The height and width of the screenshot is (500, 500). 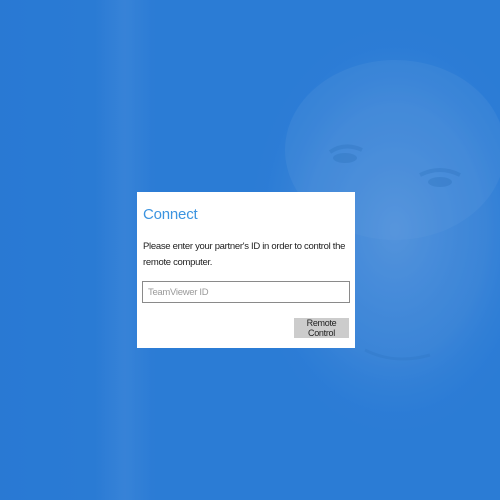 I want to click on remote-control-button: Remote Control, so click(x=321, y=328).